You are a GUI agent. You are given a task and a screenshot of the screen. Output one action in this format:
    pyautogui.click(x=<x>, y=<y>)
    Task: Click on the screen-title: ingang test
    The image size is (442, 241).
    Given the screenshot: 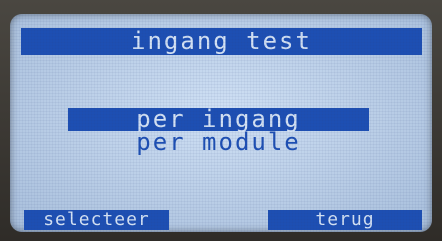 What is the action you would take?
    pyautogui.click(x=221, y=41)
    